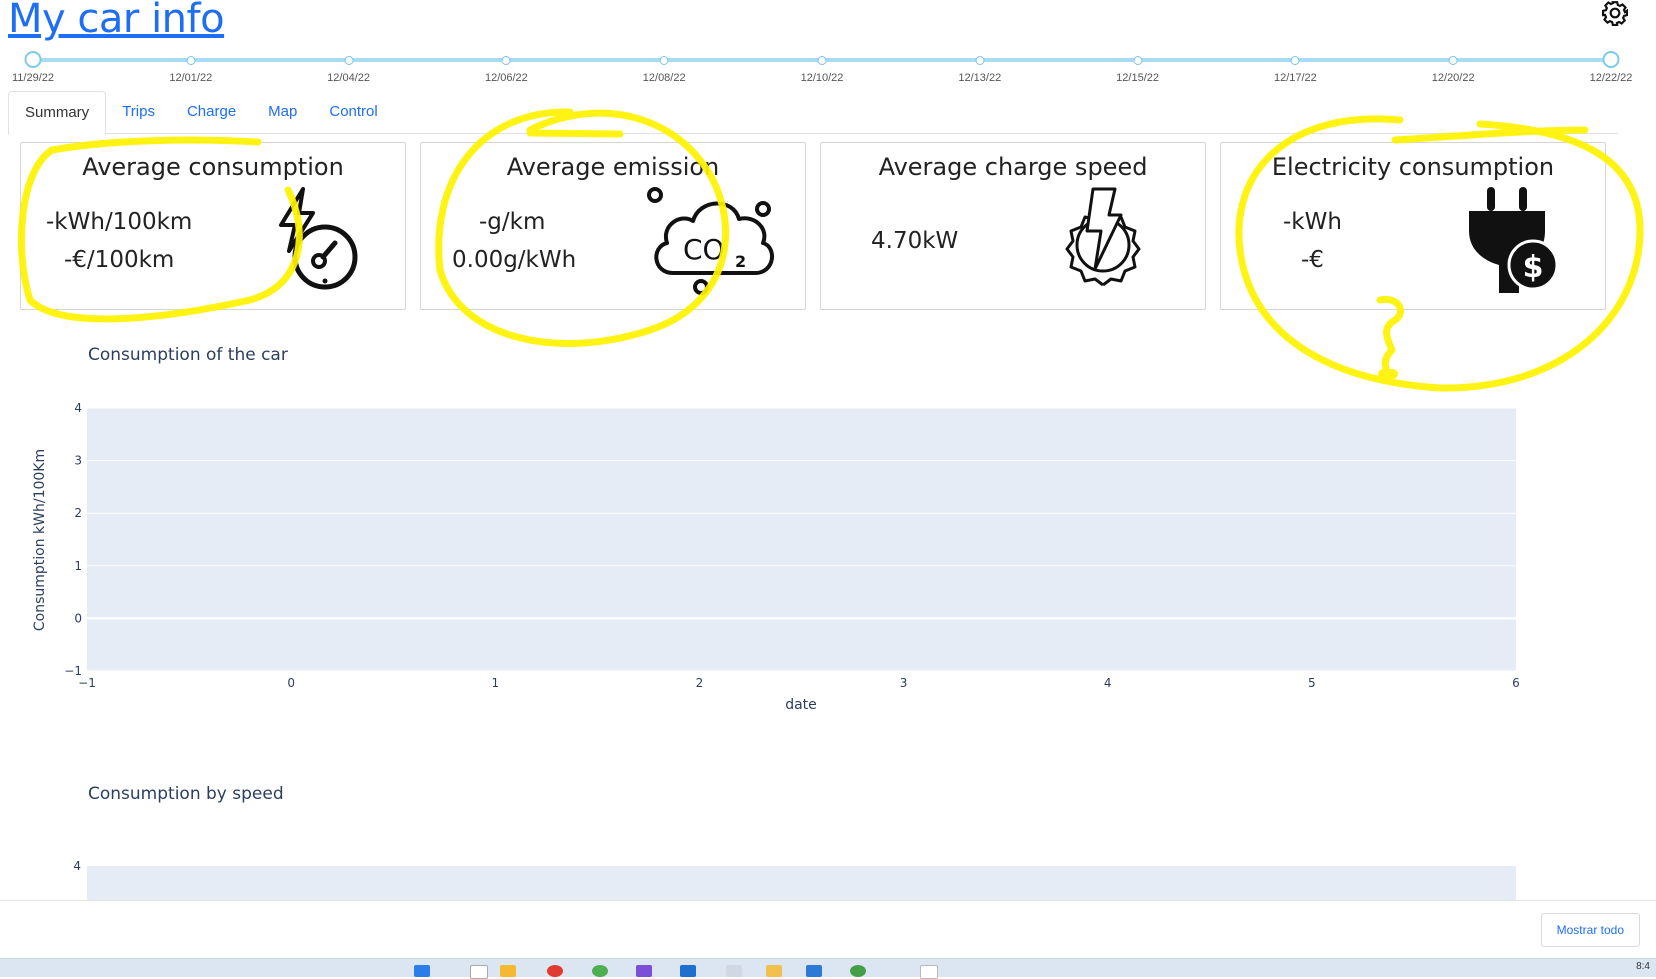 The width and height of the screenshot is (1656, 979). I want to click on x-tick-label: 6, so click(1516, 683).